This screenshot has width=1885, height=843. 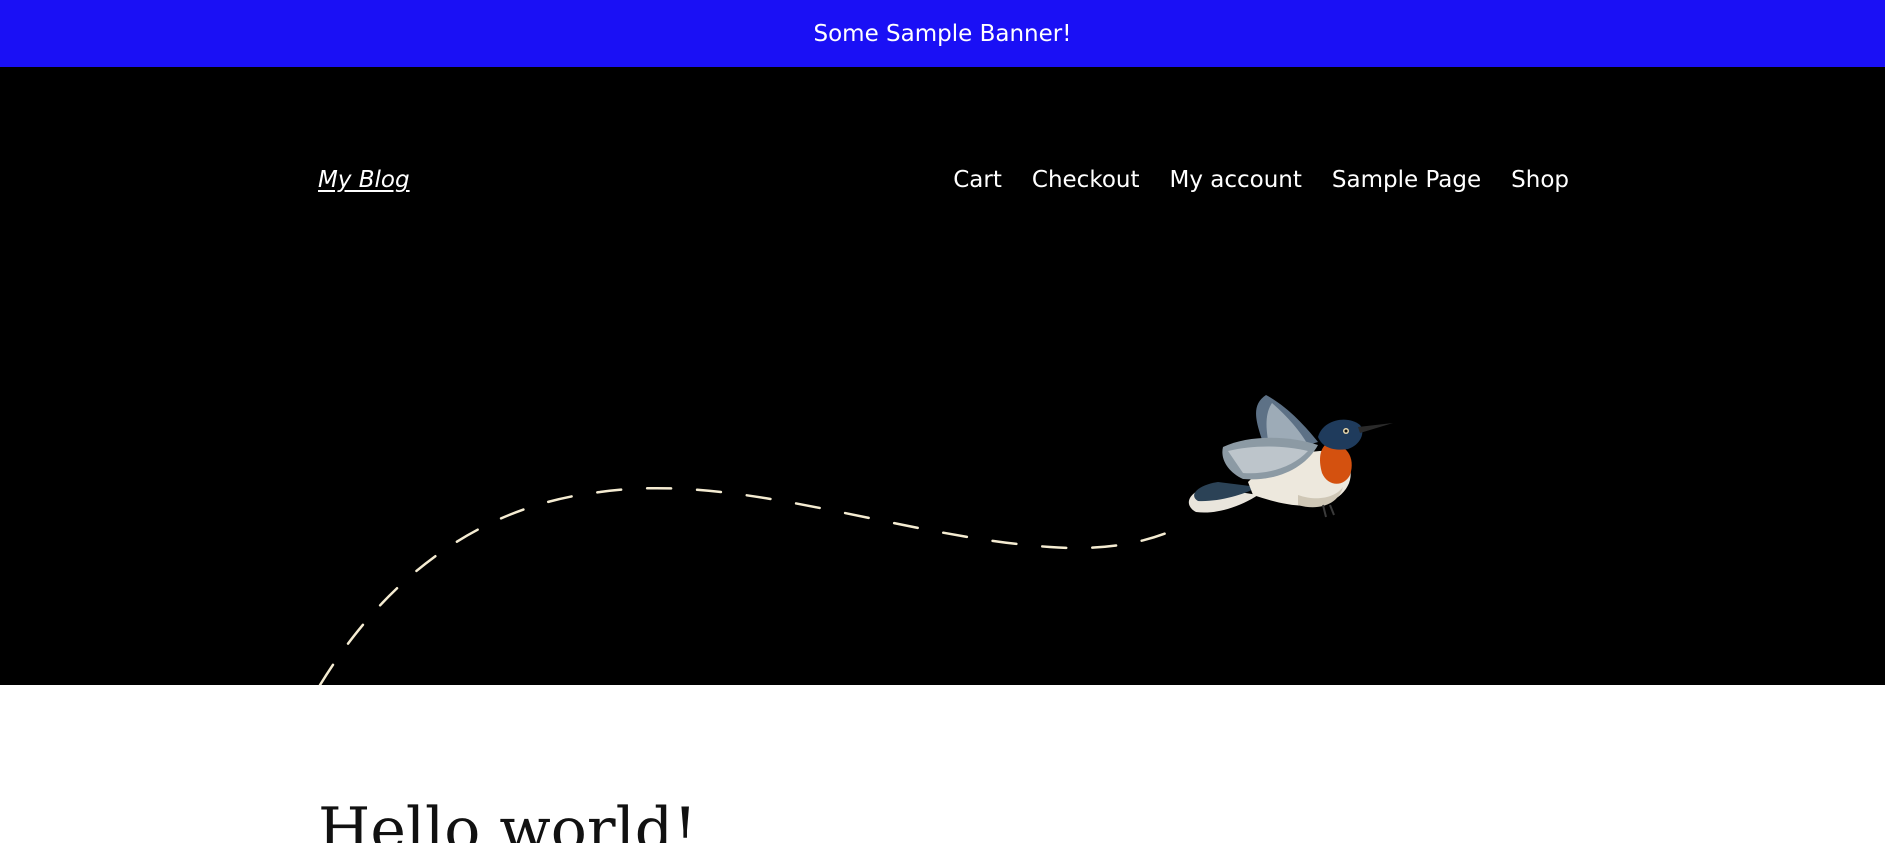 I want to click on nav-item-sample-page: Sample Page, so click(x=1406, y=180).